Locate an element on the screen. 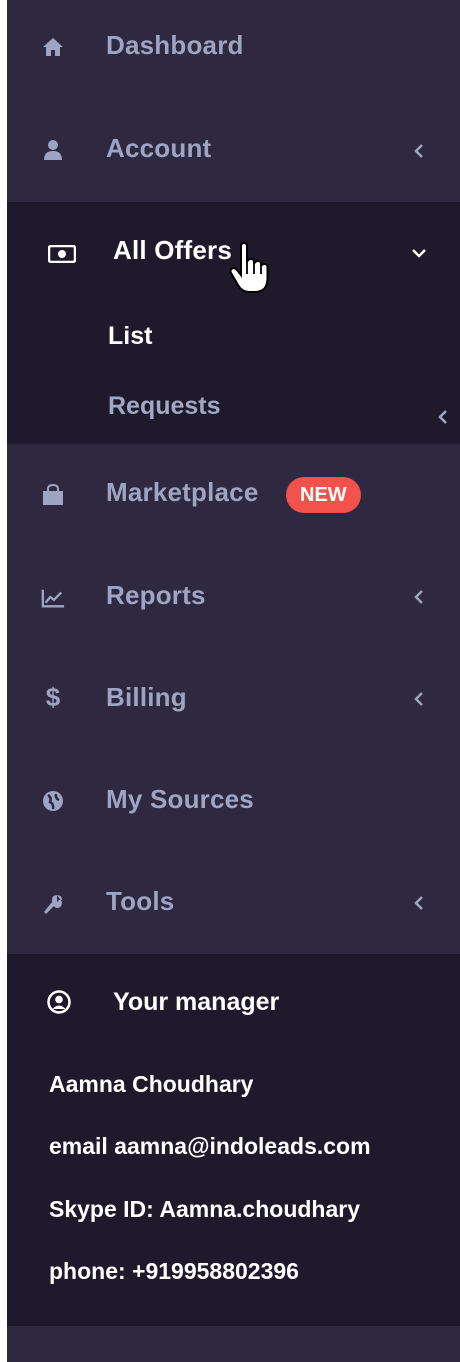  submenu-item-requests: Requests is located at coordinates (164, 406).